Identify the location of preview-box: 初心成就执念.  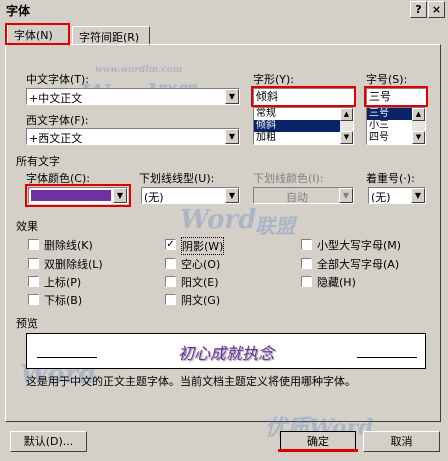
(226, 351).